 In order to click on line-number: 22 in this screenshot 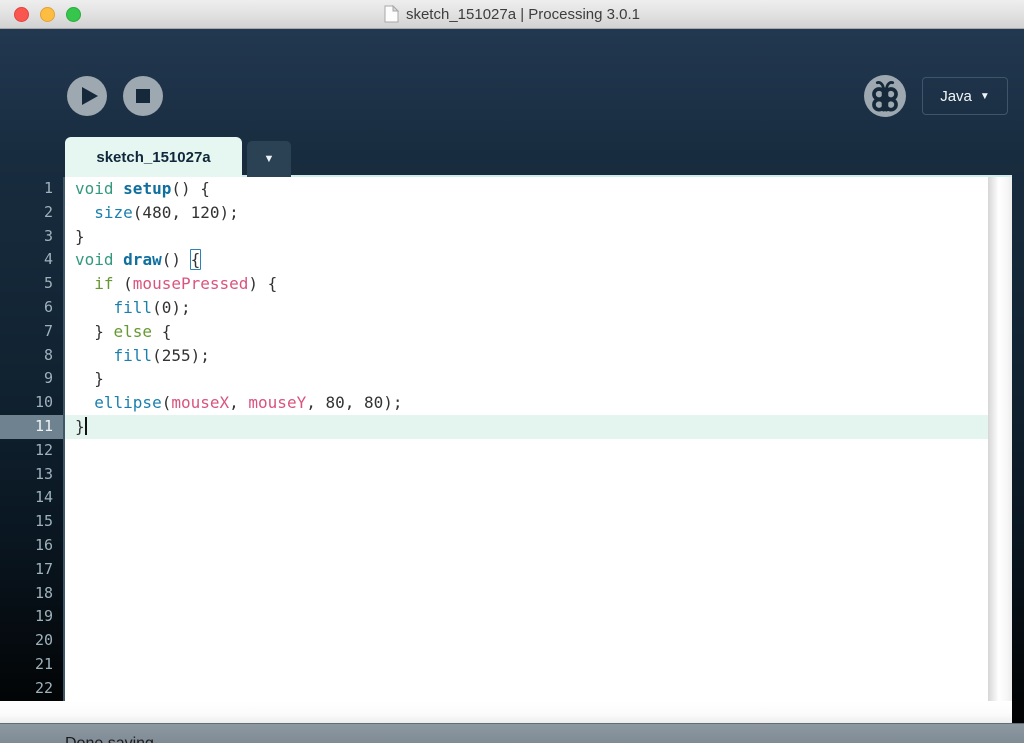, I will do `click(43, 687)`.